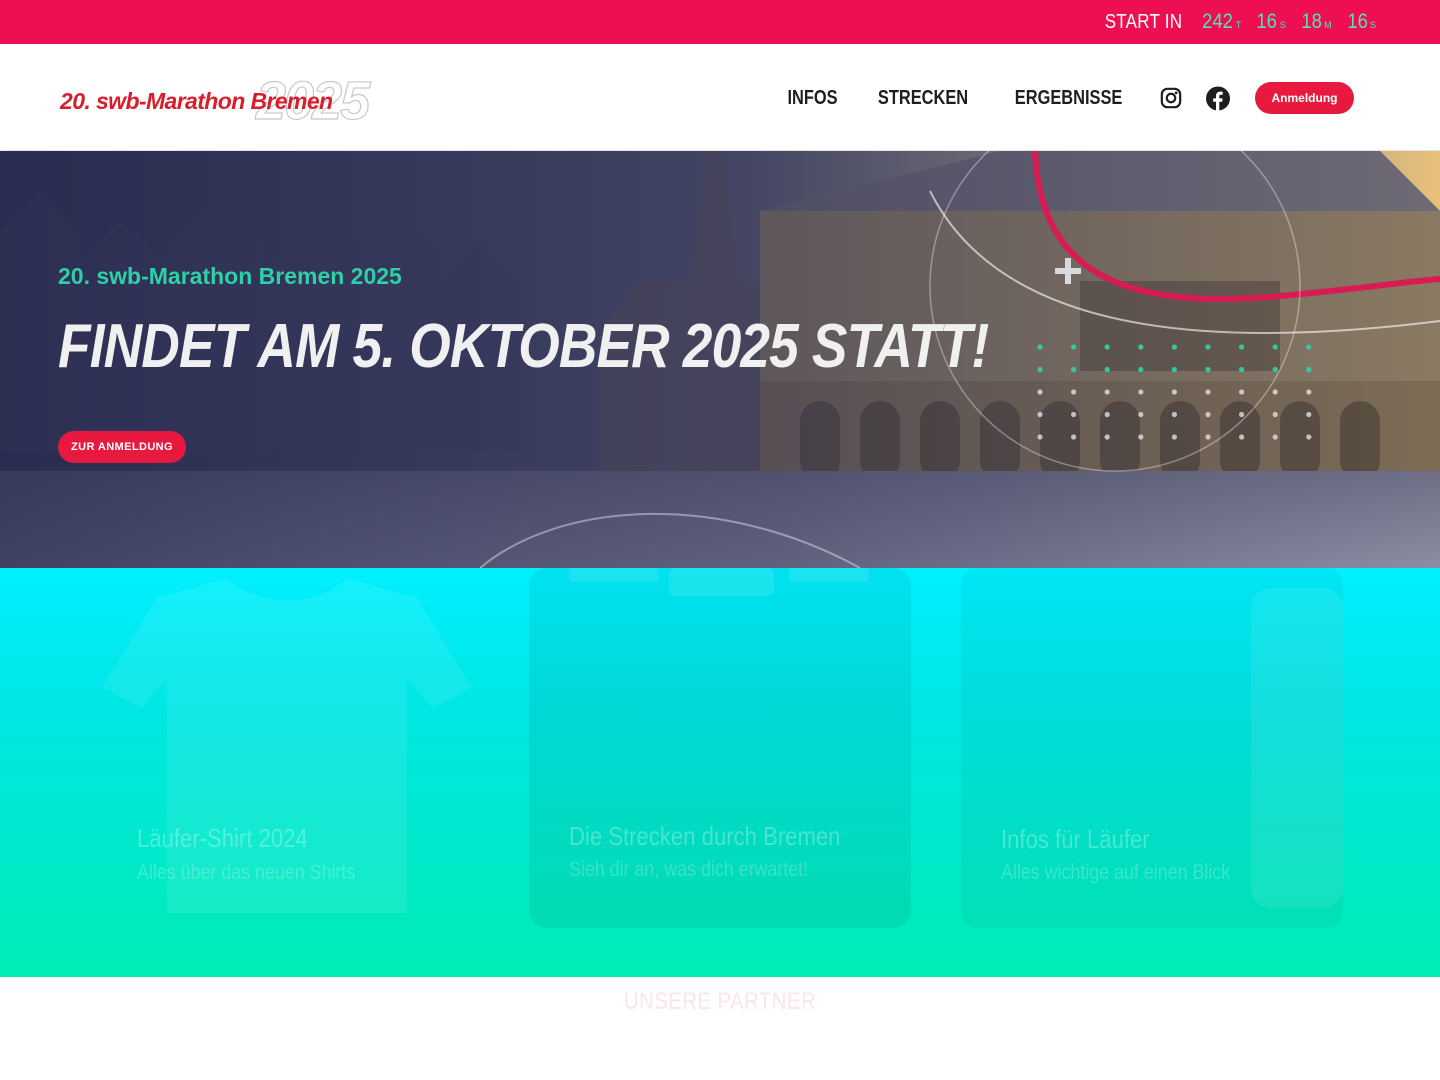 Image resolution: width=1440 pixels, height=1080 pixels. Describe the element at coordinates (1361, 21) in the screenshot. I see `countdown-seconds: 16 S` at that location.